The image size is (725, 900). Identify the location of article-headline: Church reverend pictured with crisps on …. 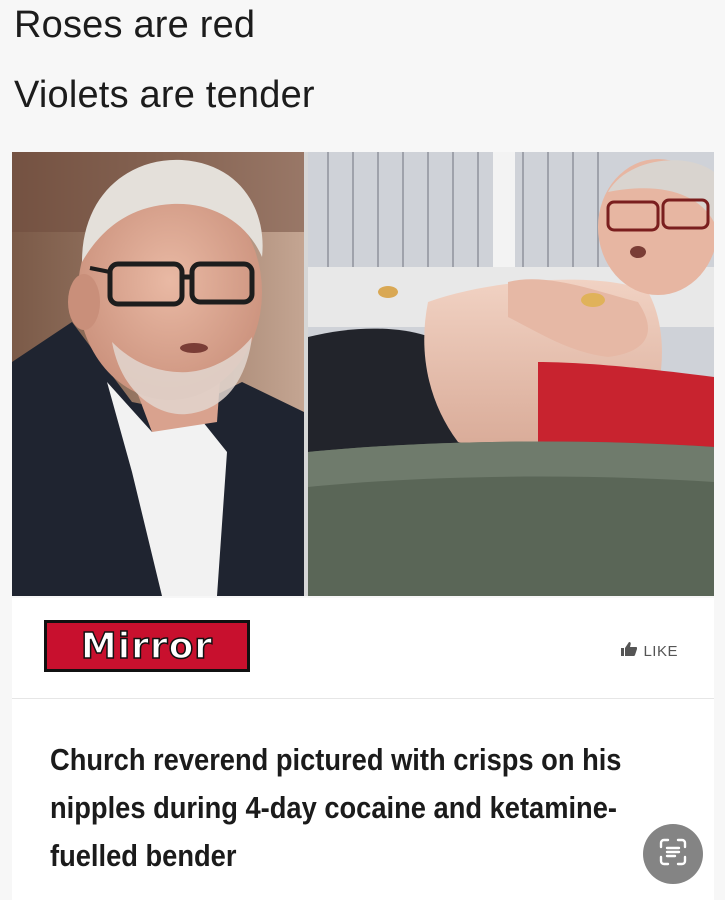
(353, 808).